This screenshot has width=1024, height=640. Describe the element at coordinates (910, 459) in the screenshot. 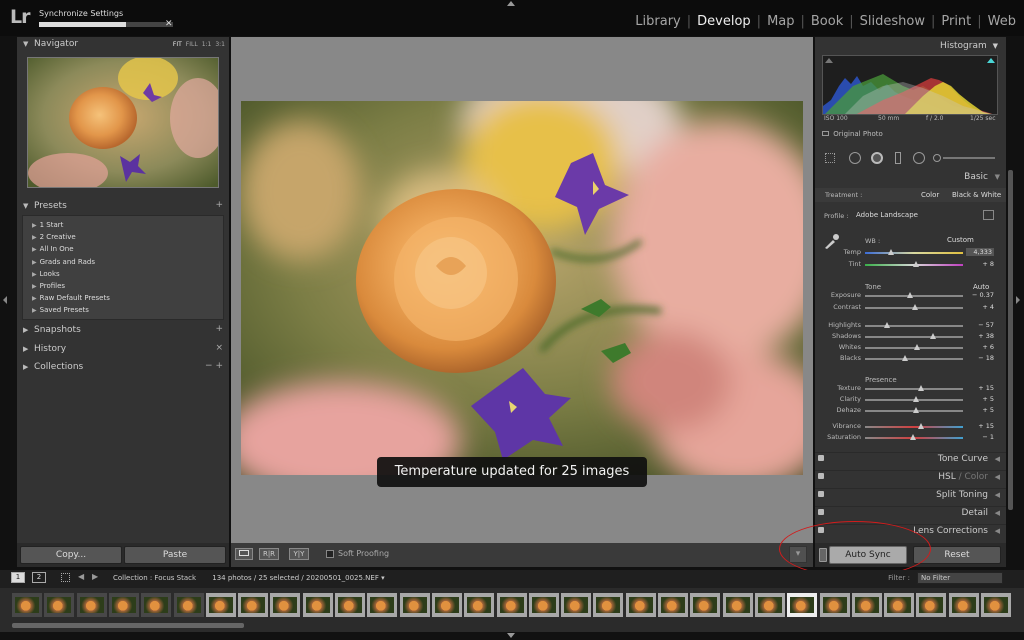

I see `section-tone-curve: Tone Curve ◀` at that location.